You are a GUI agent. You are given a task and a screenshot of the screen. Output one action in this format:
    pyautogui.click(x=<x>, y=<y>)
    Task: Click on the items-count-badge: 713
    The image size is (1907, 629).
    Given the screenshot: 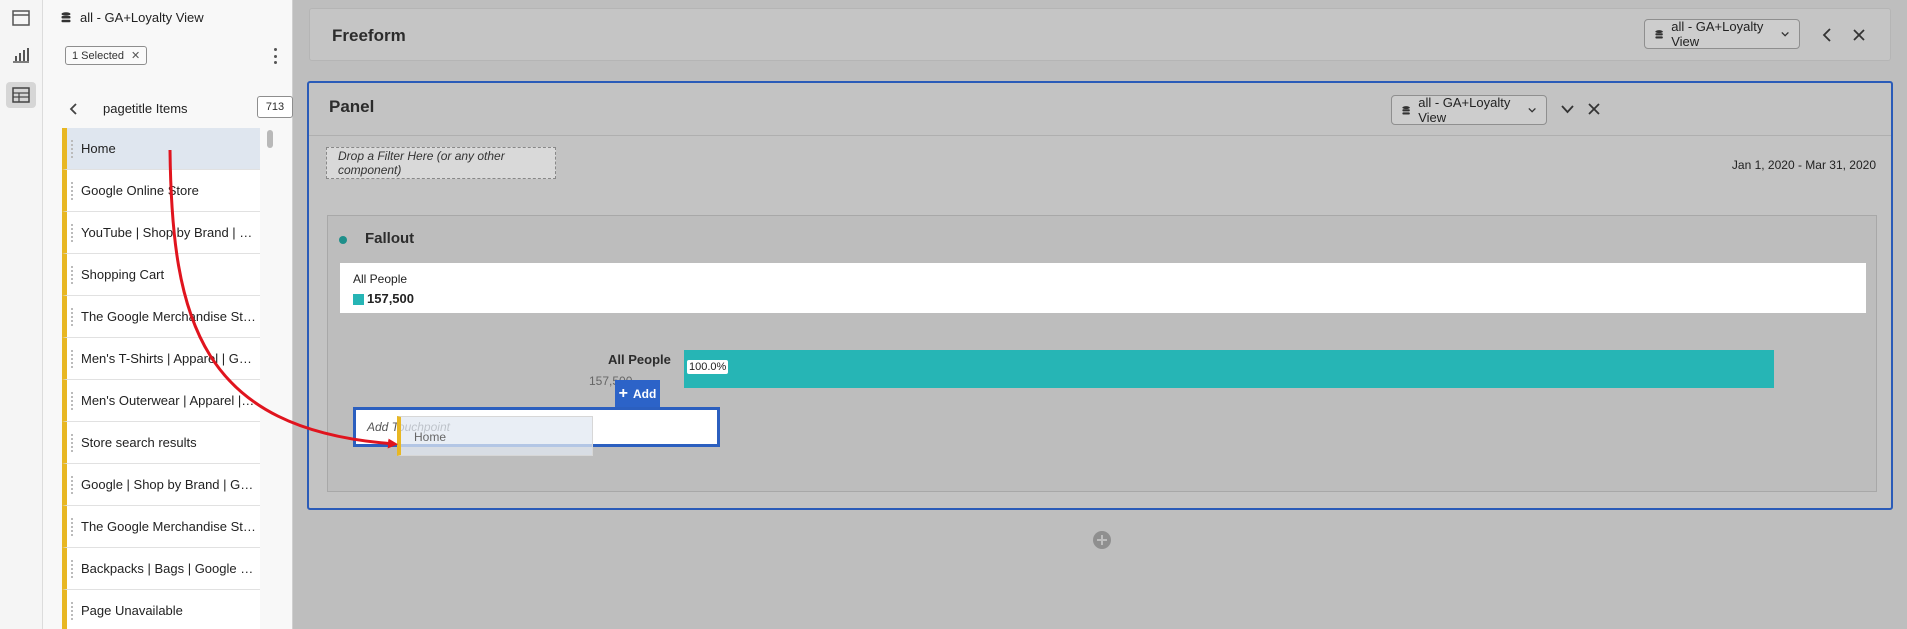 What is the action you would take?
    pyautogui.click(x=275, y=107)
    